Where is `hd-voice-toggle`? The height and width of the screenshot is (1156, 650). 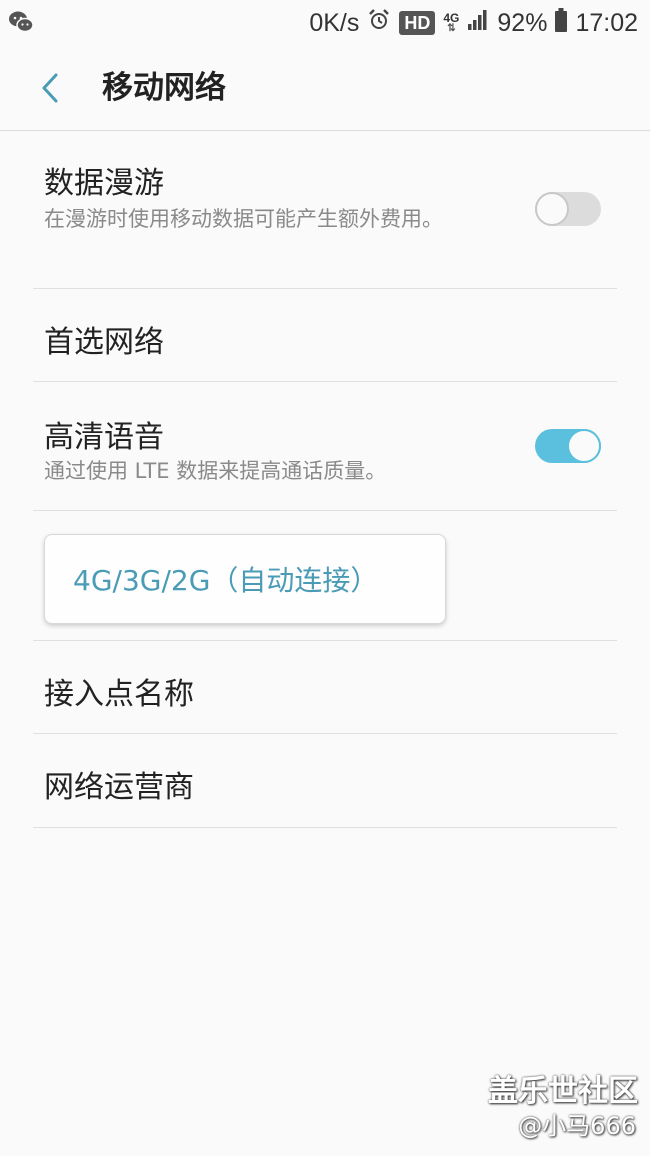 hd-voice-toggle is located at coordinates (568, 446).